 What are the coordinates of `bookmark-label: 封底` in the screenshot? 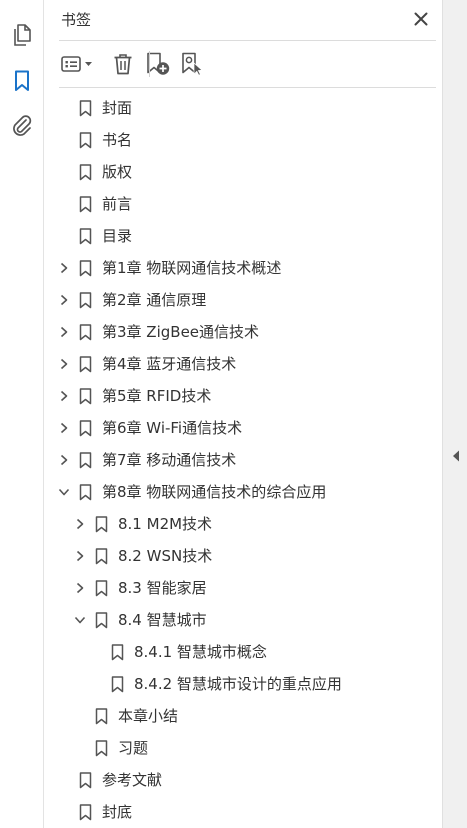 It's located at (117, 812).